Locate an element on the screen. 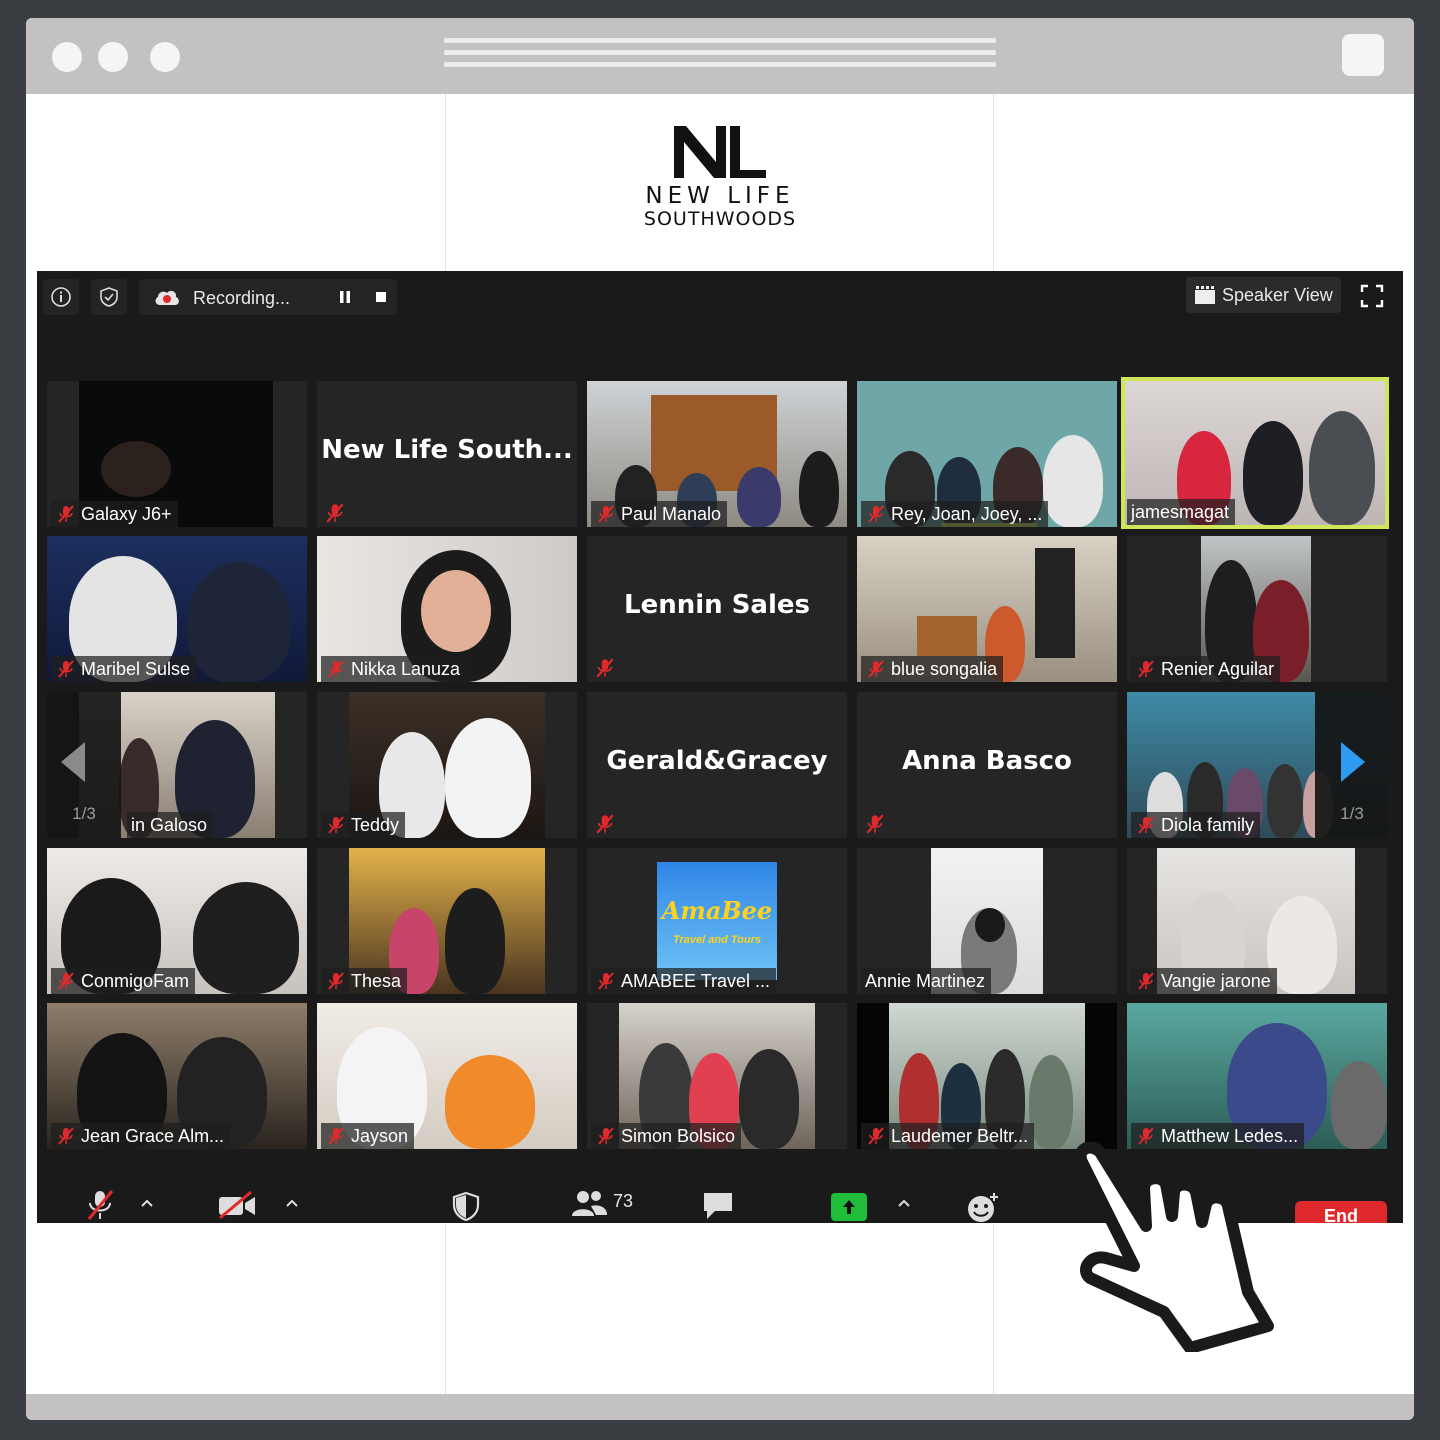  meeting-top-bar: Recording... Speaker View is located at coordinates (720, 297).